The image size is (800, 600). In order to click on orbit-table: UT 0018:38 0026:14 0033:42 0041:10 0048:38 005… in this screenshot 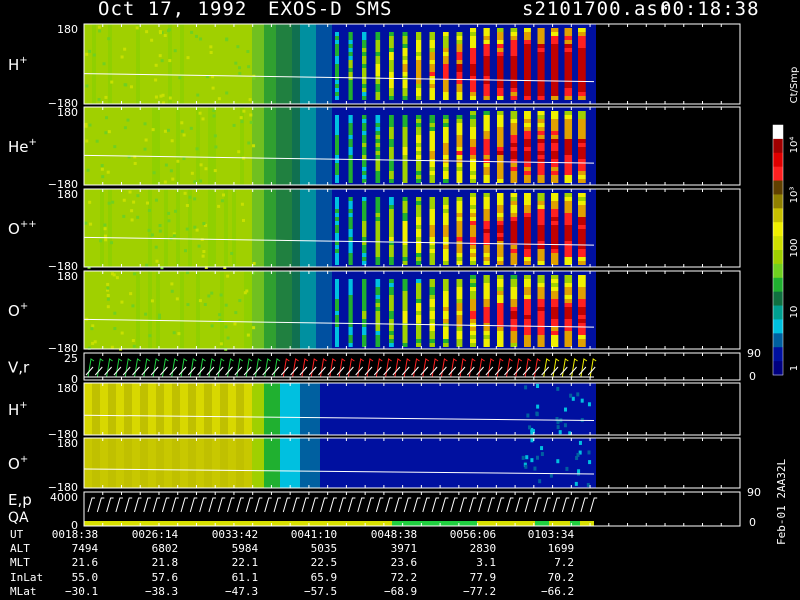, I will do `click(400, 563)`.